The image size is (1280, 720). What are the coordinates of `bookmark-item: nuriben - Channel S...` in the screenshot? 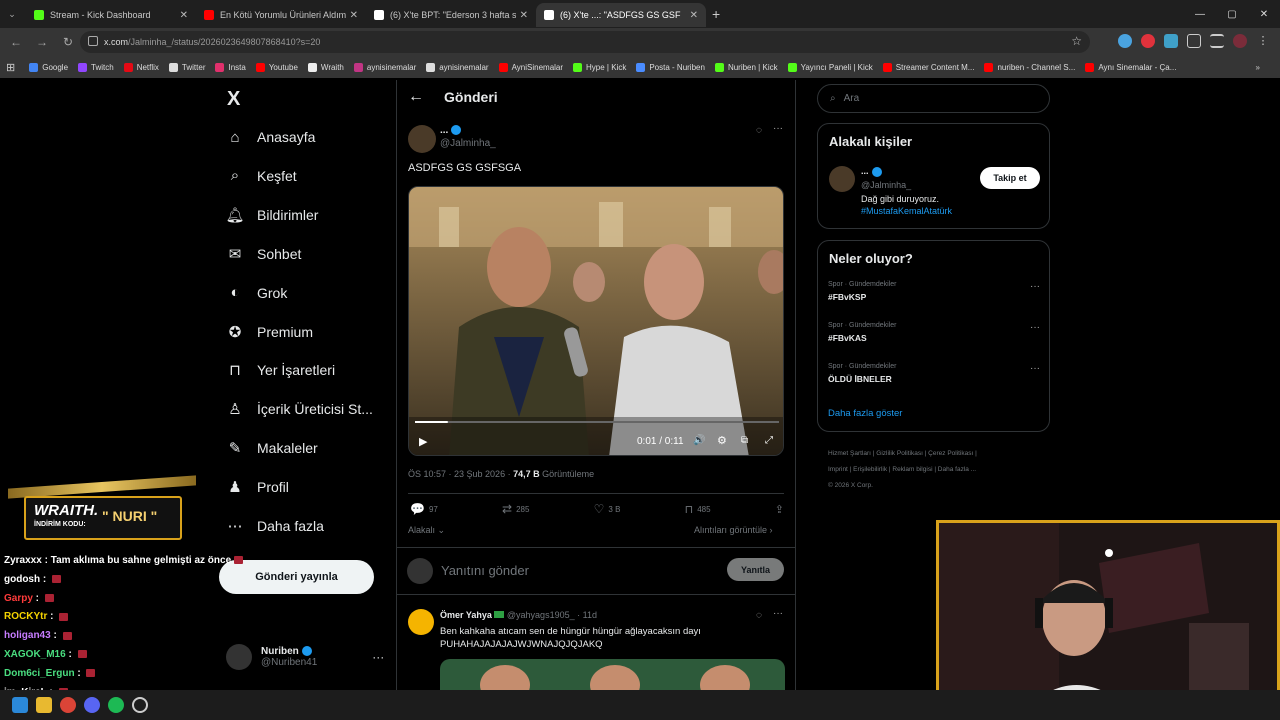 It's located at (1029, 67).